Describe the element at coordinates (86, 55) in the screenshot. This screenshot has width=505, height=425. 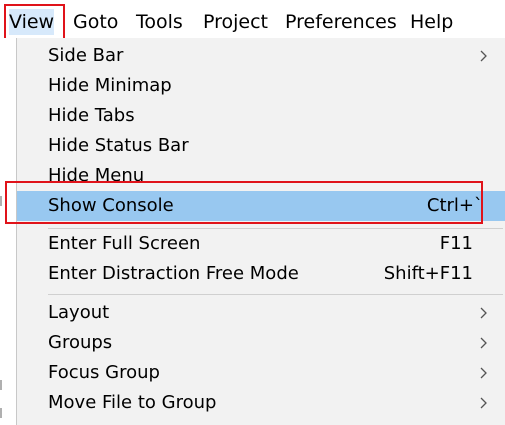
I see `menu-item-label: Side Bar` at that location.